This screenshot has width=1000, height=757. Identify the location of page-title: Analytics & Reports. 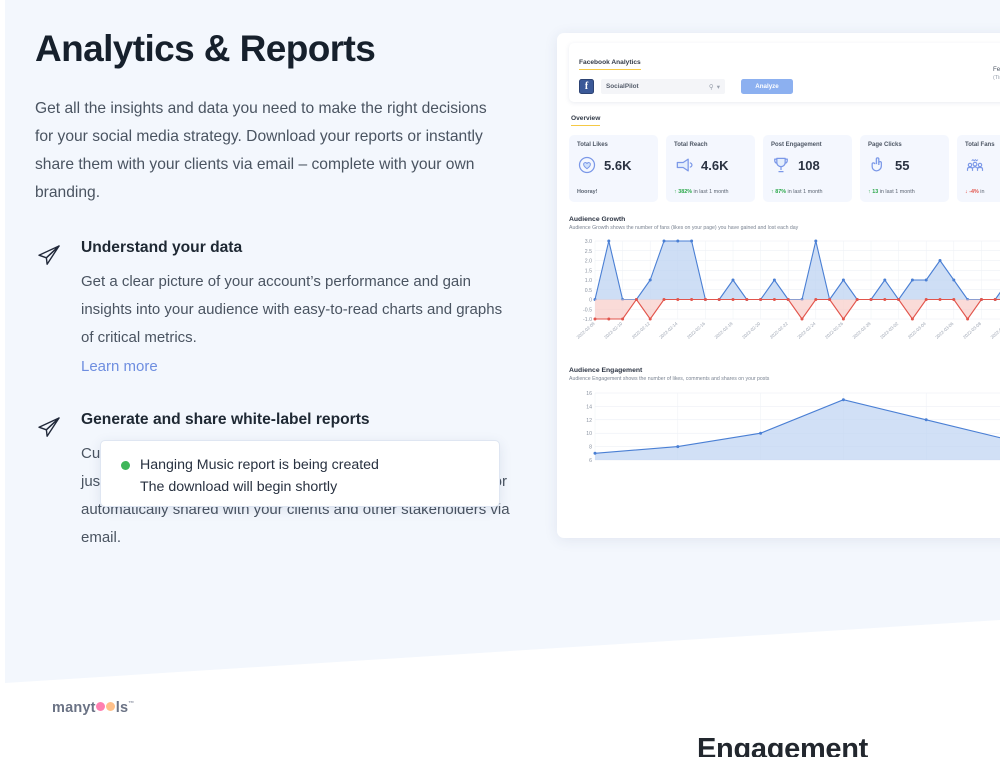
(205, 48).